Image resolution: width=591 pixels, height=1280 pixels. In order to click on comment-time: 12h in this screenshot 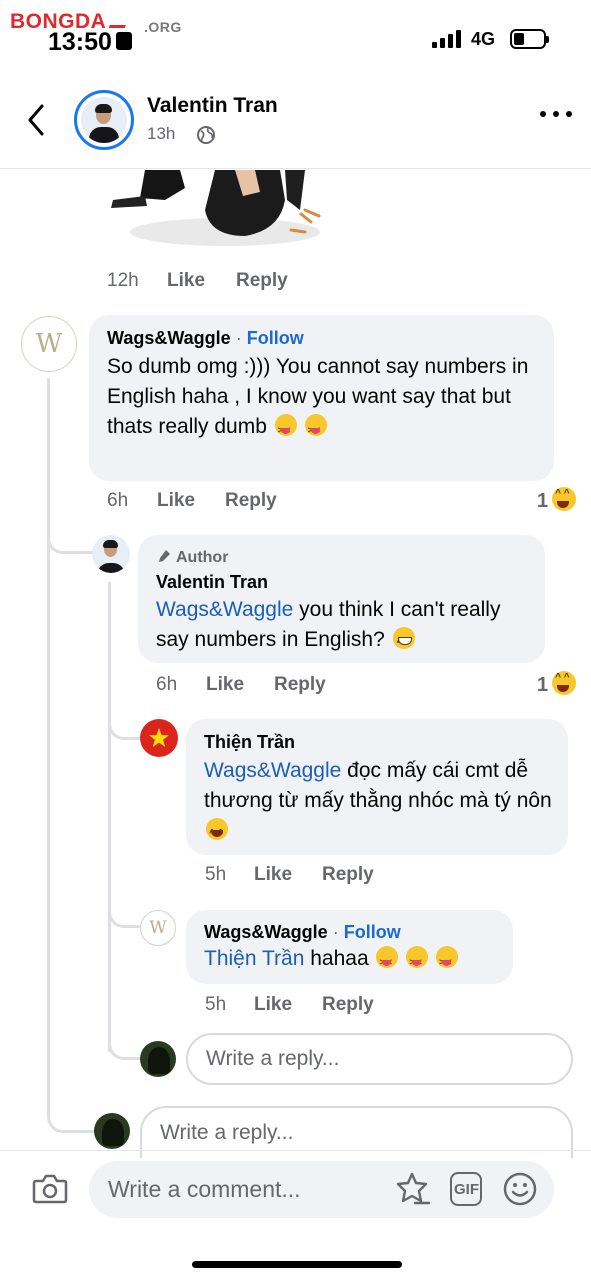, I will do `click(123, 280)`.